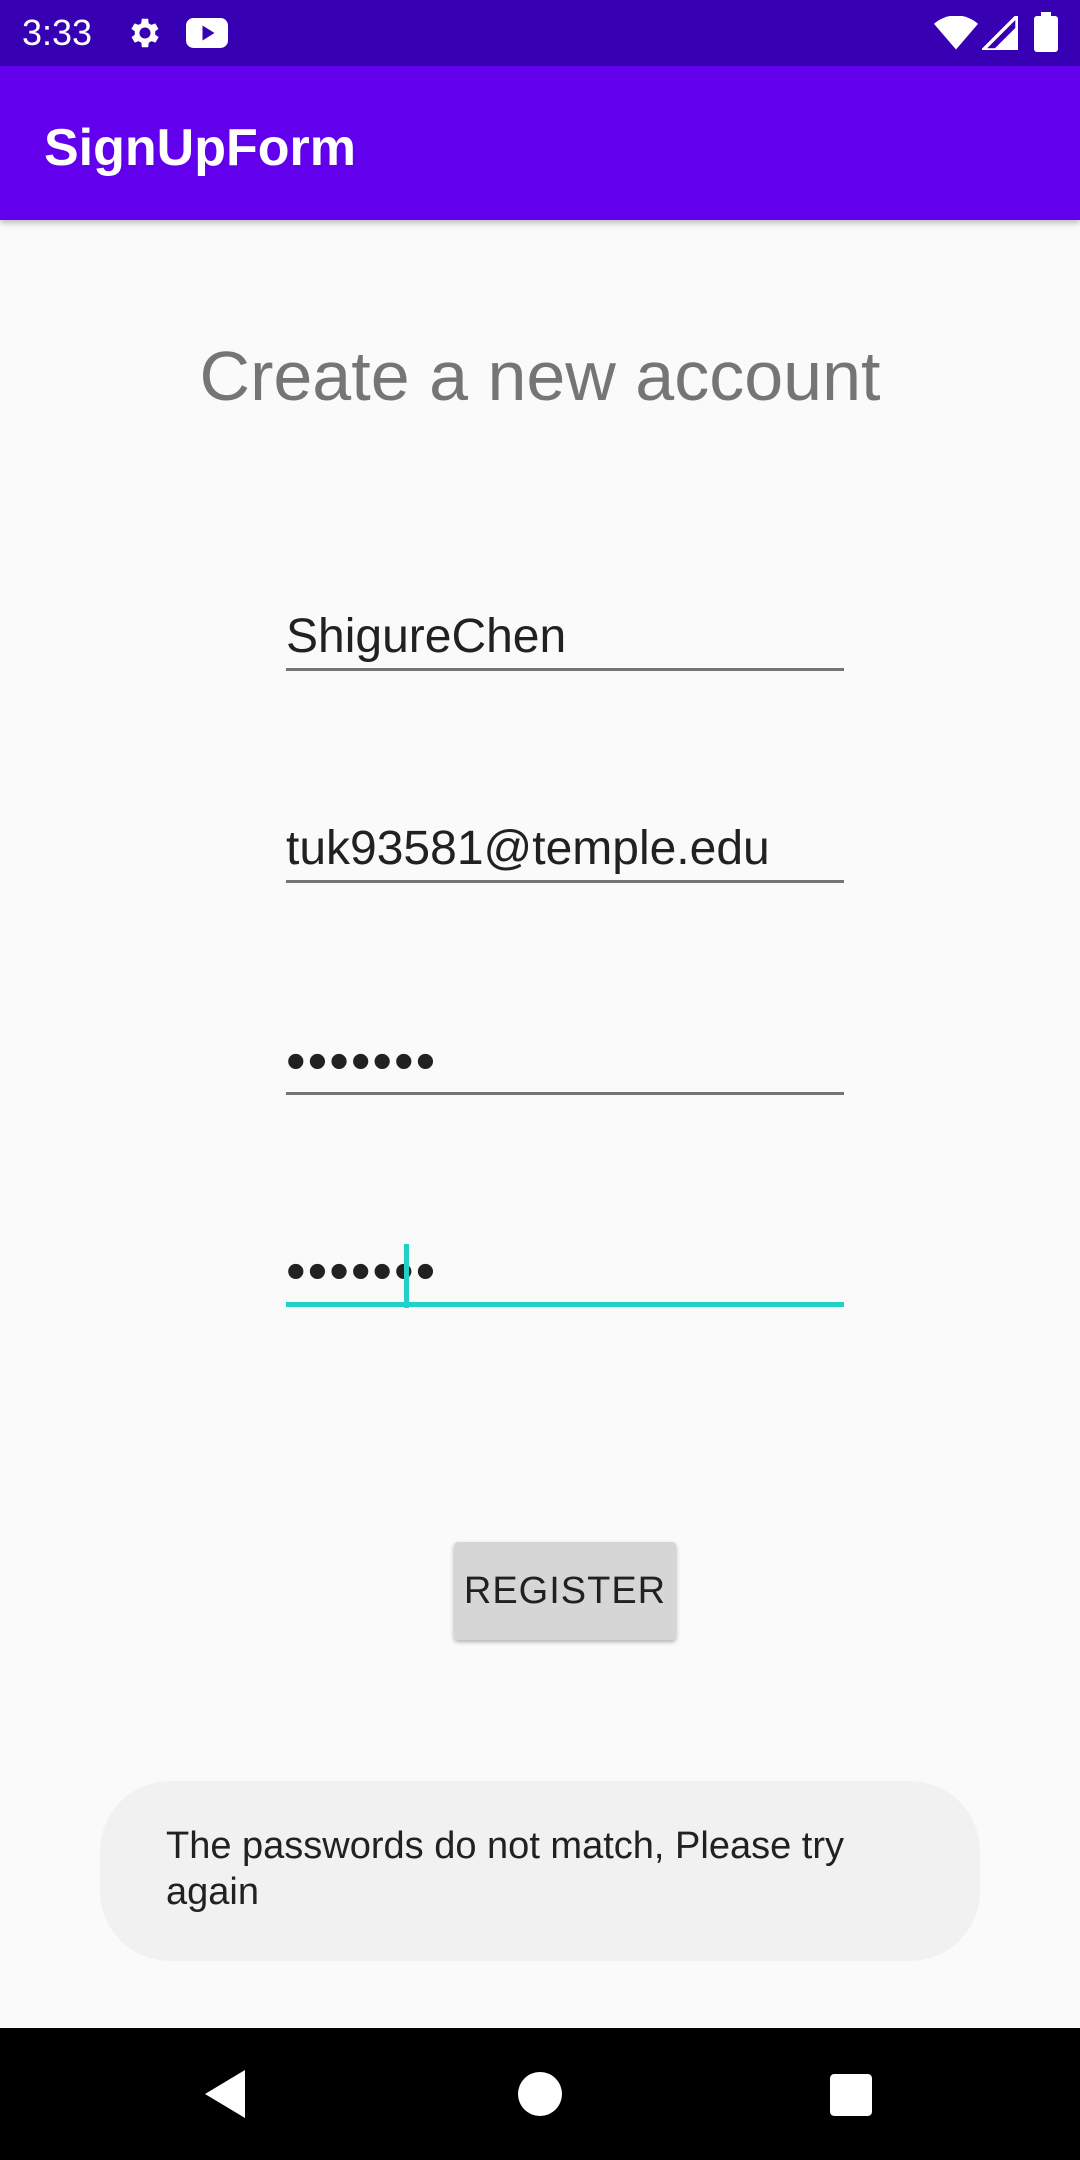  What do you see at coordinates (528, 848) in the screenshot?
I see `email-field-value: tuk93581@temple.edu` at bounding box center [528, 848].